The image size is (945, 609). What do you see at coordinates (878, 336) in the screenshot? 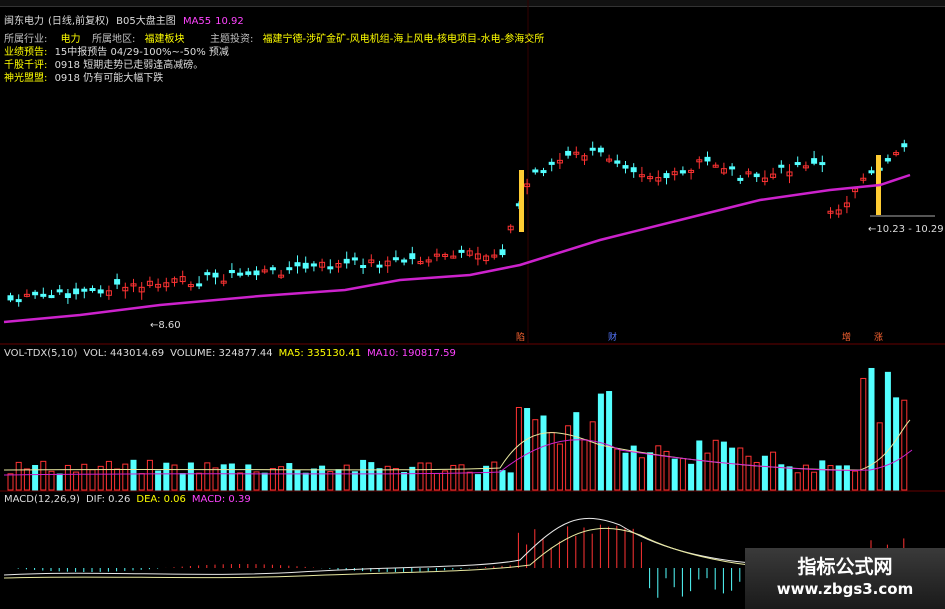
I see `event-marker: 涨` at bounding box center [878, 336].